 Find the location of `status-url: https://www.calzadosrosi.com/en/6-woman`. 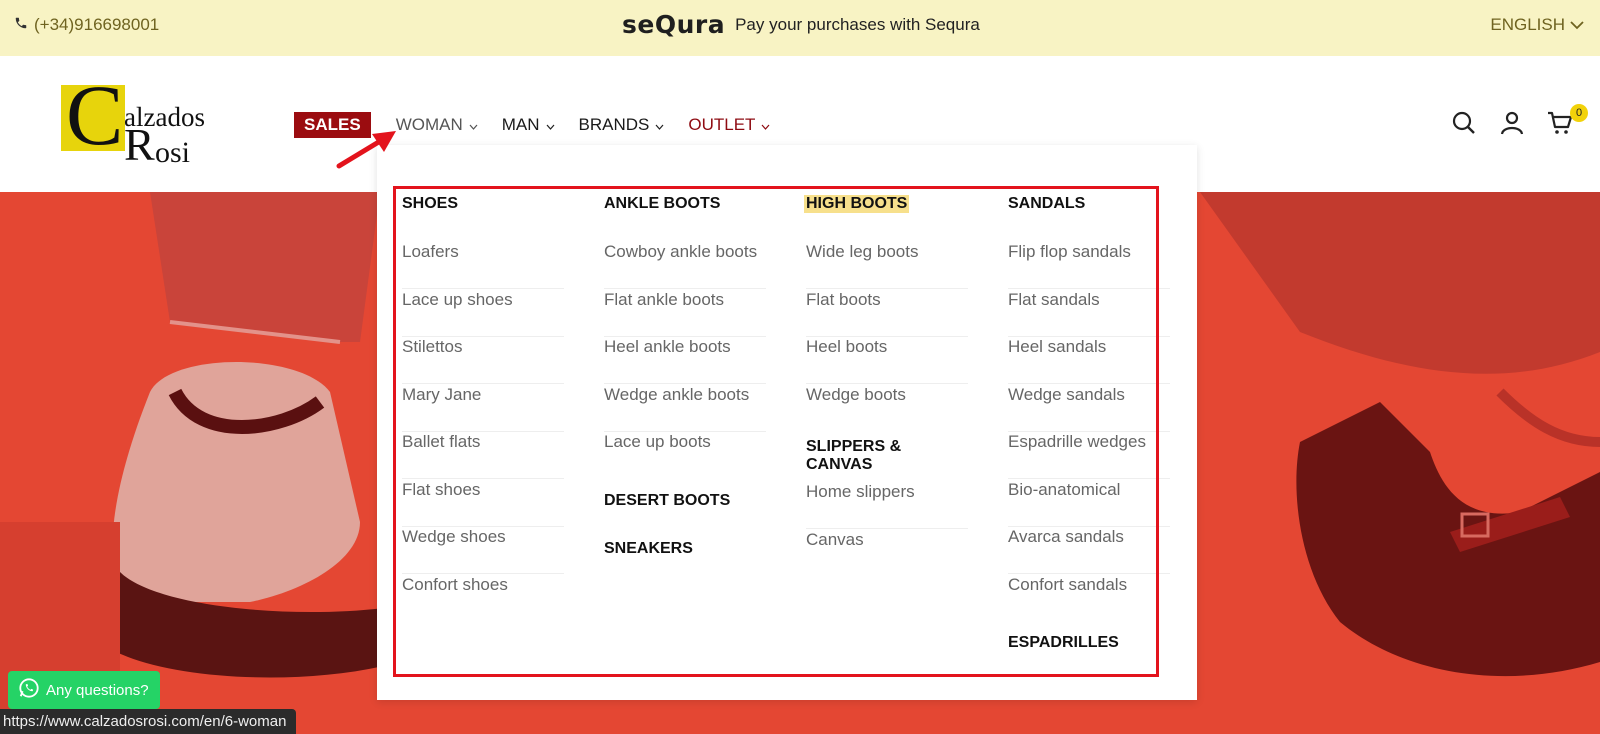

status-url: https://www.calzadosrosi.com/en/6-woman is located at coordinates (145, 721).